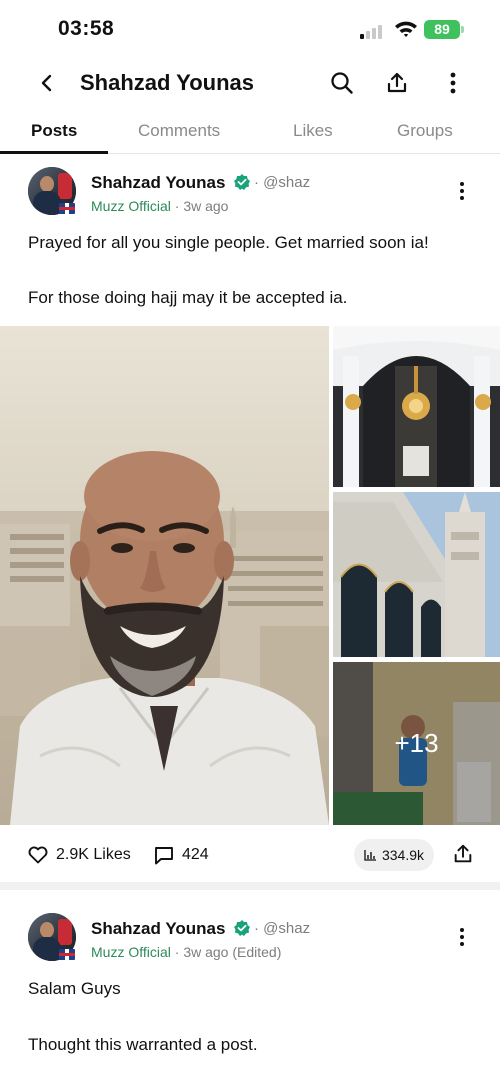  I want to click on search-button, so click(342, 83).